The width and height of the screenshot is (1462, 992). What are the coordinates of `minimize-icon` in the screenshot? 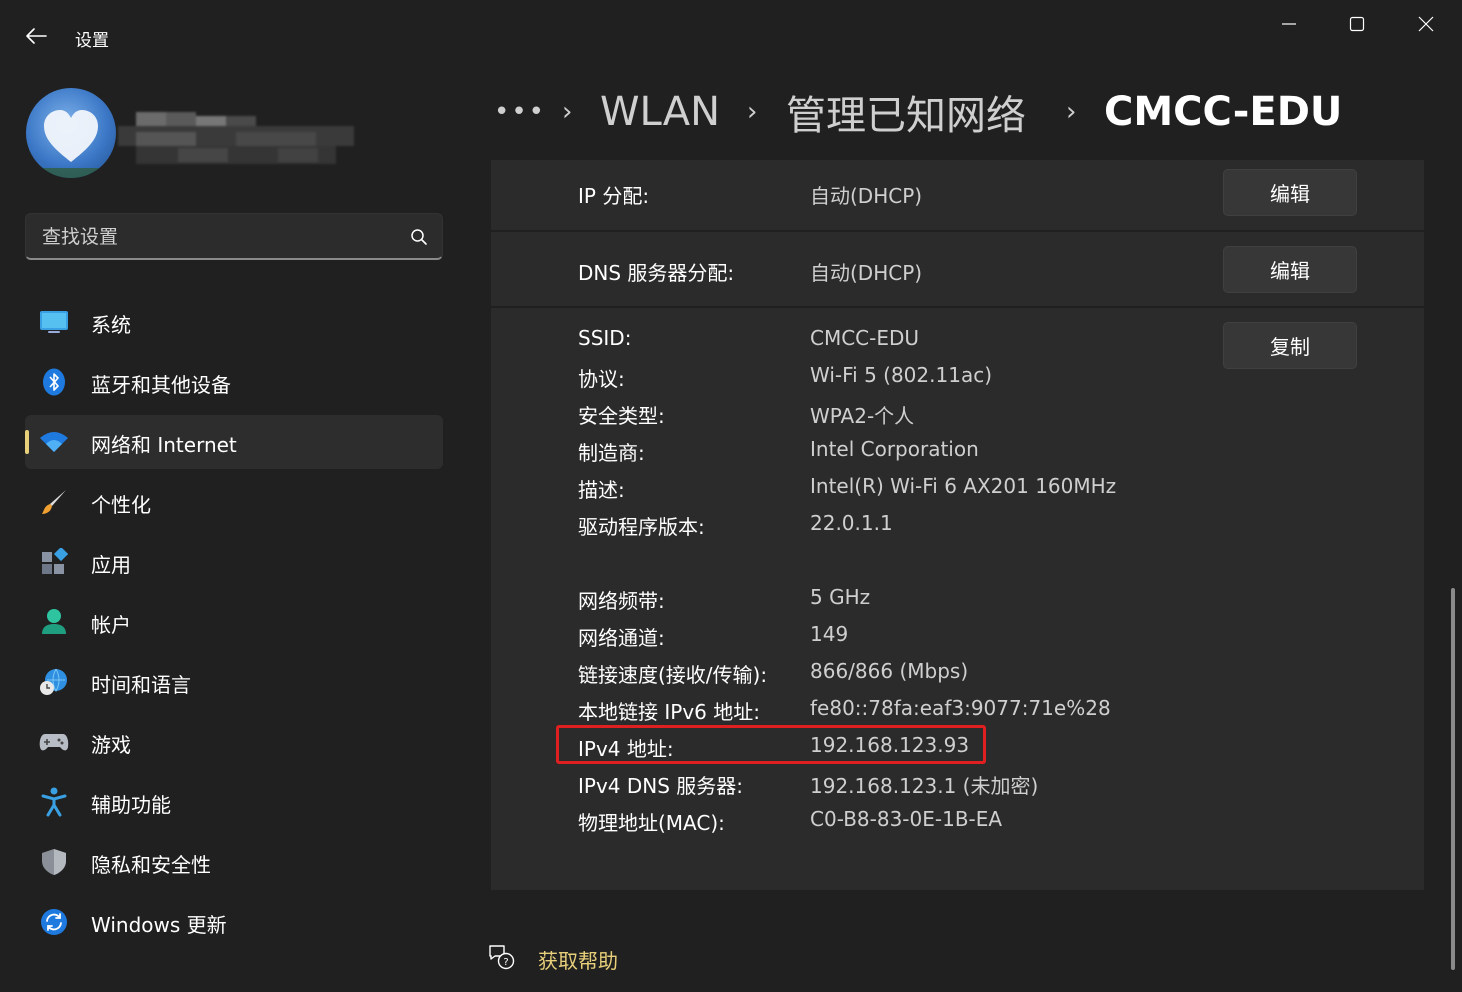 It's located at (1289, 24).